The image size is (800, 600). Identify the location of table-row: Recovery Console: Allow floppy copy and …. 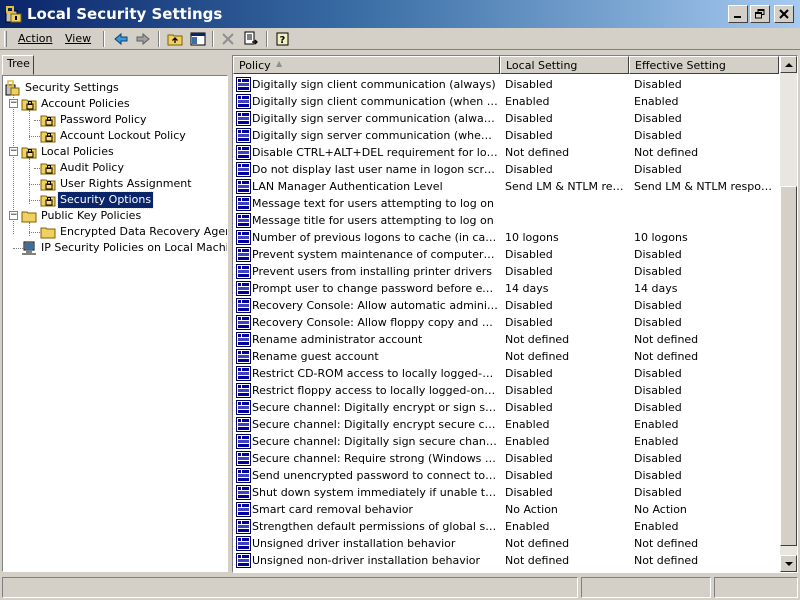
(506, 322).